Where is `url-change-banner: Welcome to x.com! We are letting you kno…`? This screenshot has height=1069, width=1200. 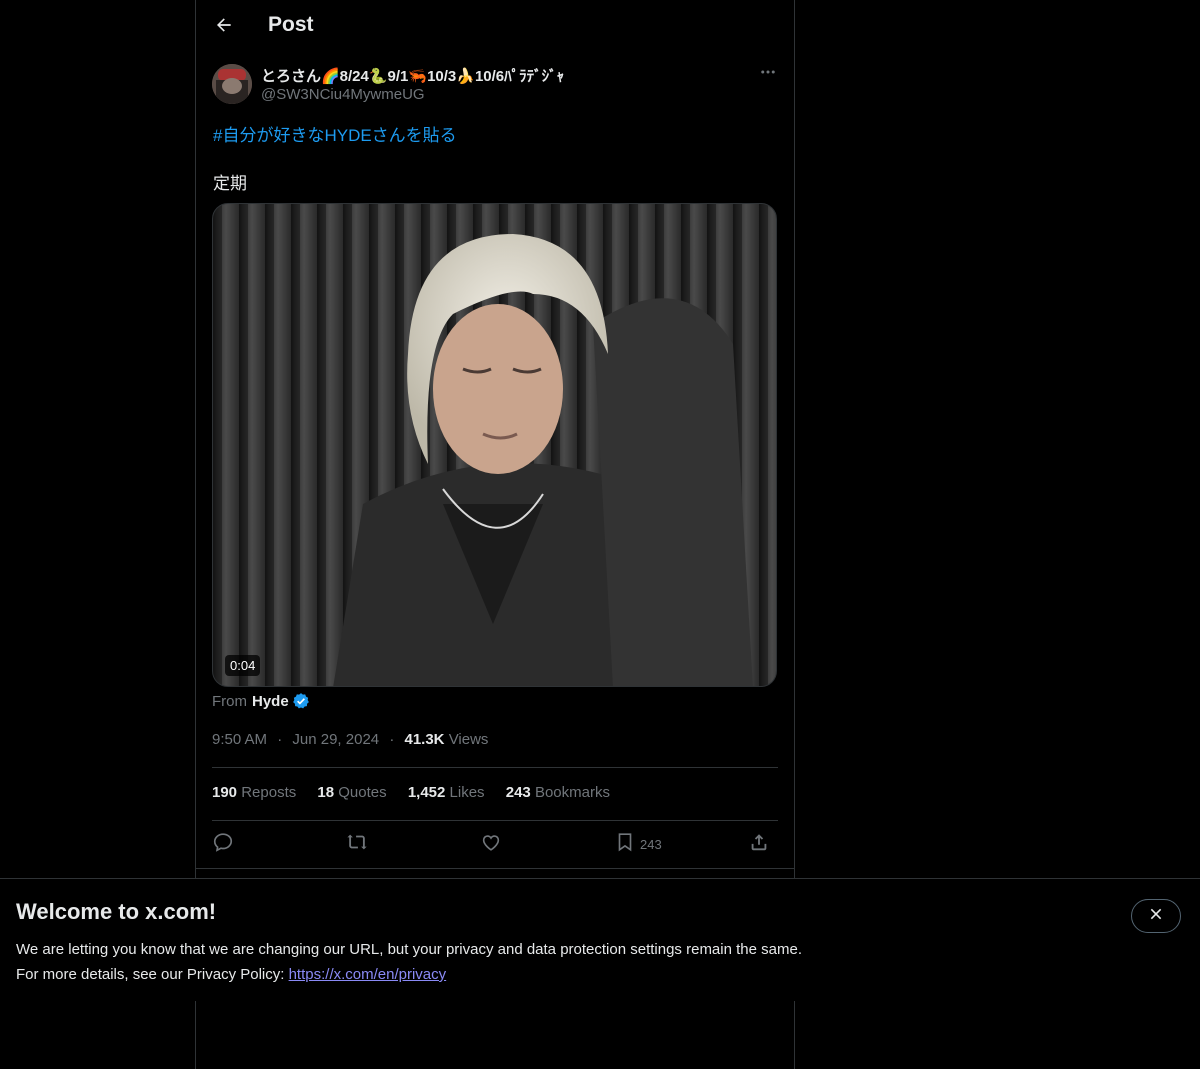 url-change-banner: Welcome to x.com! We are letting you kno… is located at coordinates (600, 939).